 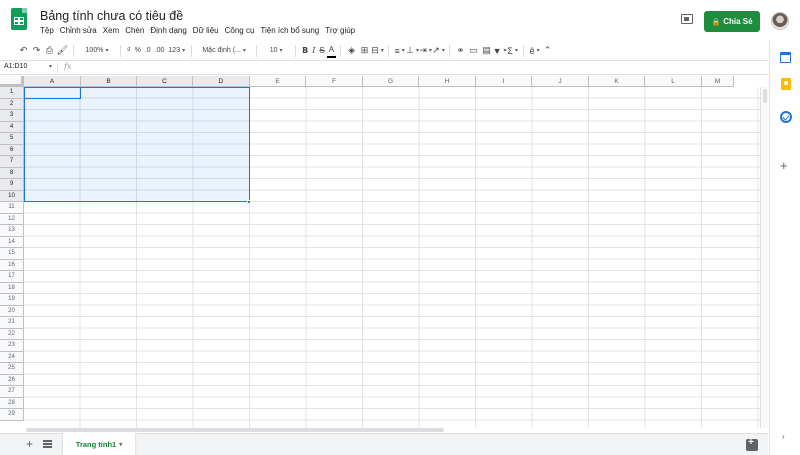 I want to click on star-icon: ☆, so click(x=172, y=15).